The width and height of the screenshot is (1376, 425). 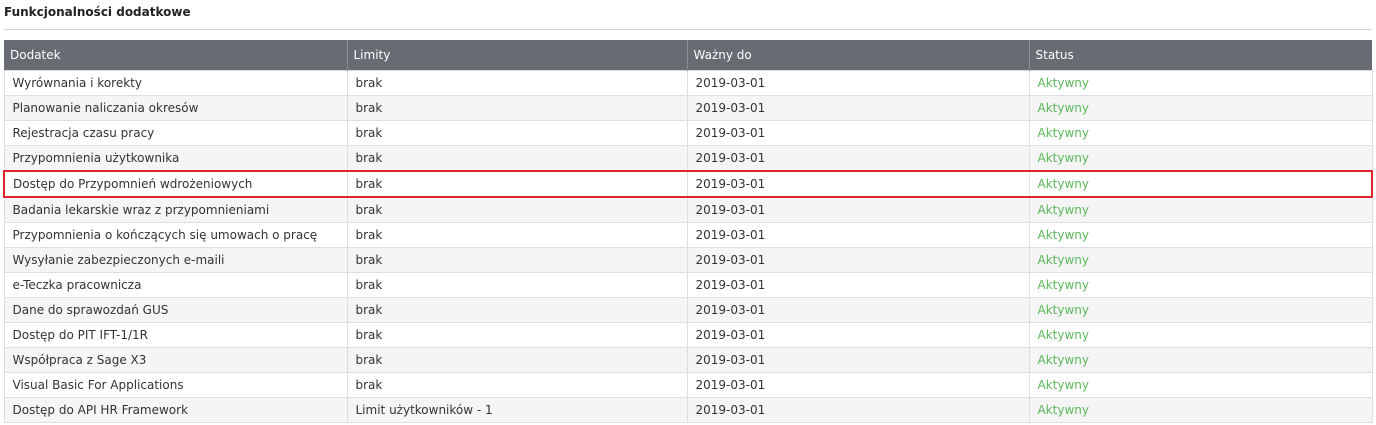 I want to click on cell-addon-name: Dane do sprawozdań GUS, so click(x=175, y=310).